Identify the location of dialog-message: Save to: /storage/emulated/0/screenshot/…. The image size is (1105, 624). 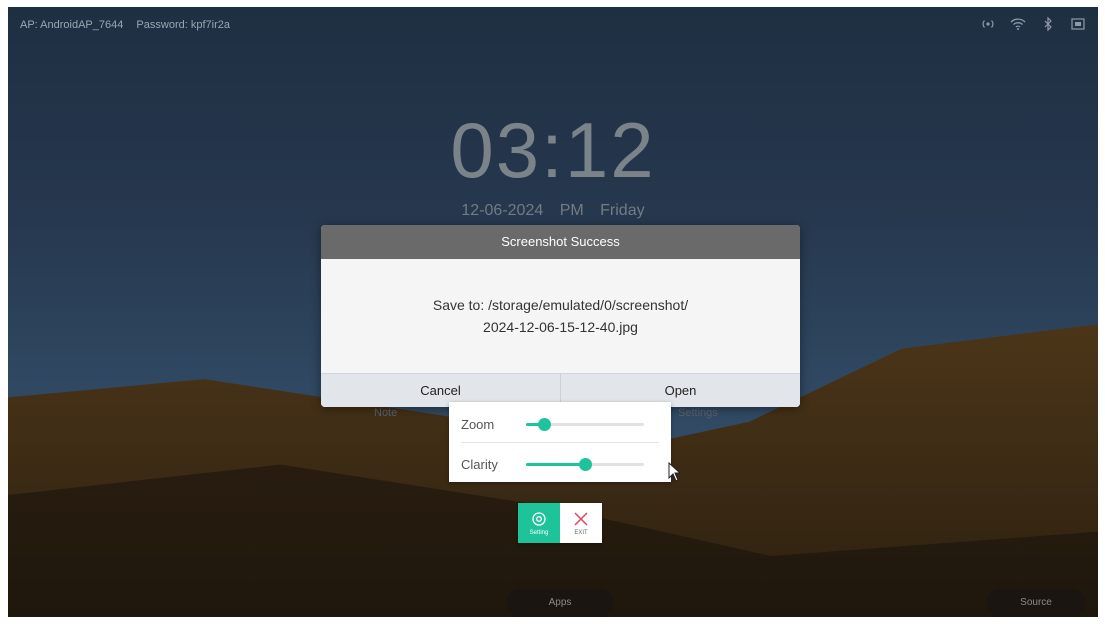
(560, 316).